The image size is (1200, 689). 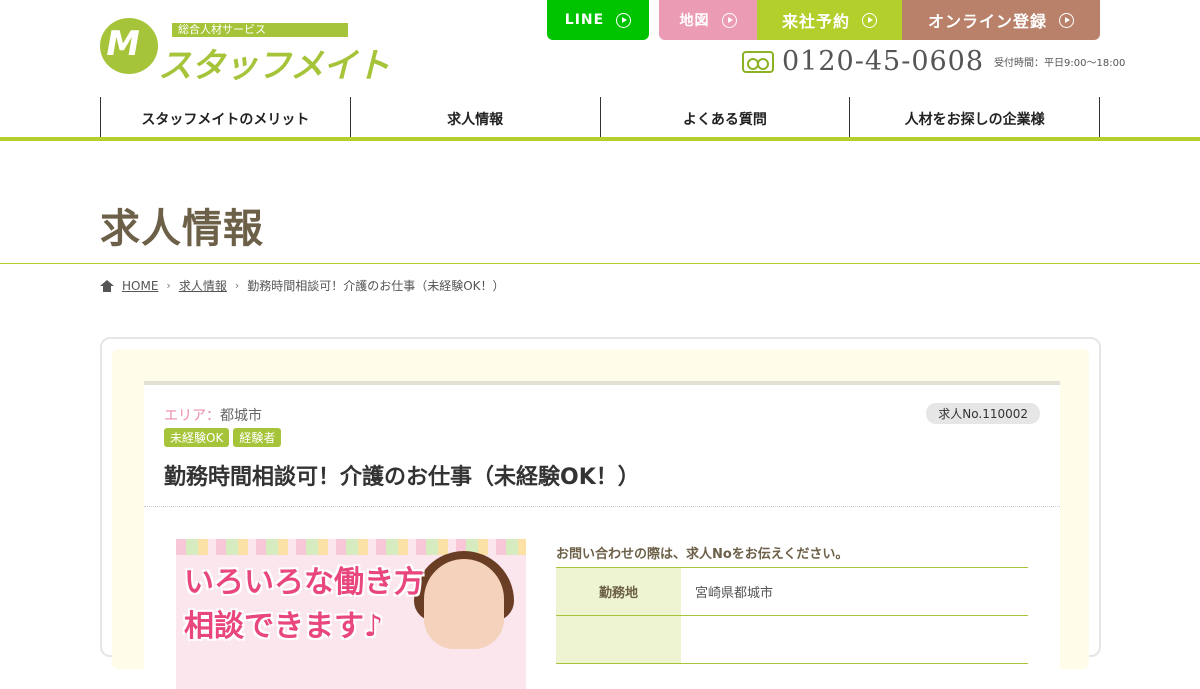 What do you see at coordinates (197, 437) in the screenshot?
I see `tag-inexperienced-ok: 未経験OK` at bounding box center [197, 437].